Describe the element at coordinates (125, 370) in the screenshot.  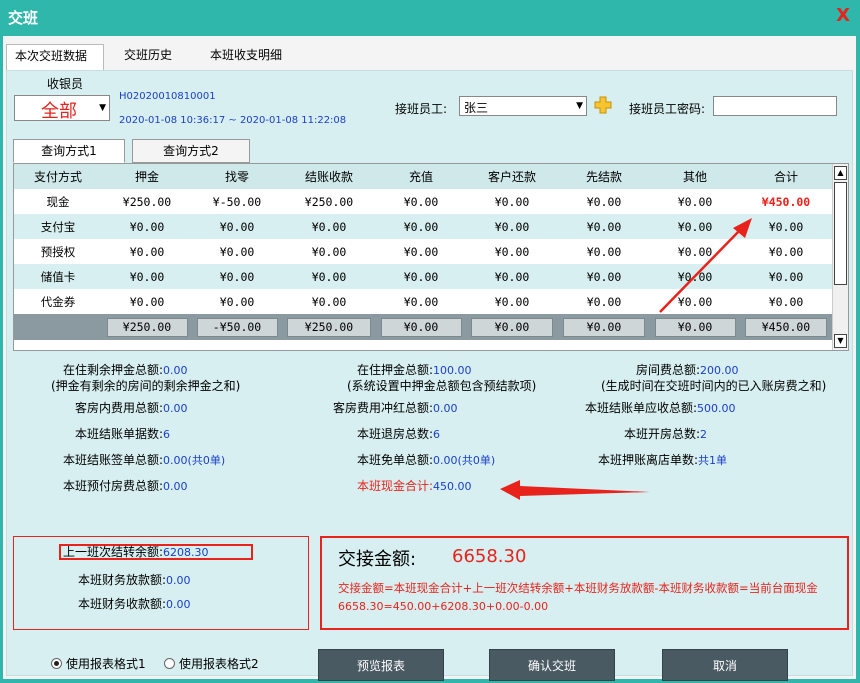
I see `stat-remaining-deposit: 在住剩余押金总额:0.00` at that location.